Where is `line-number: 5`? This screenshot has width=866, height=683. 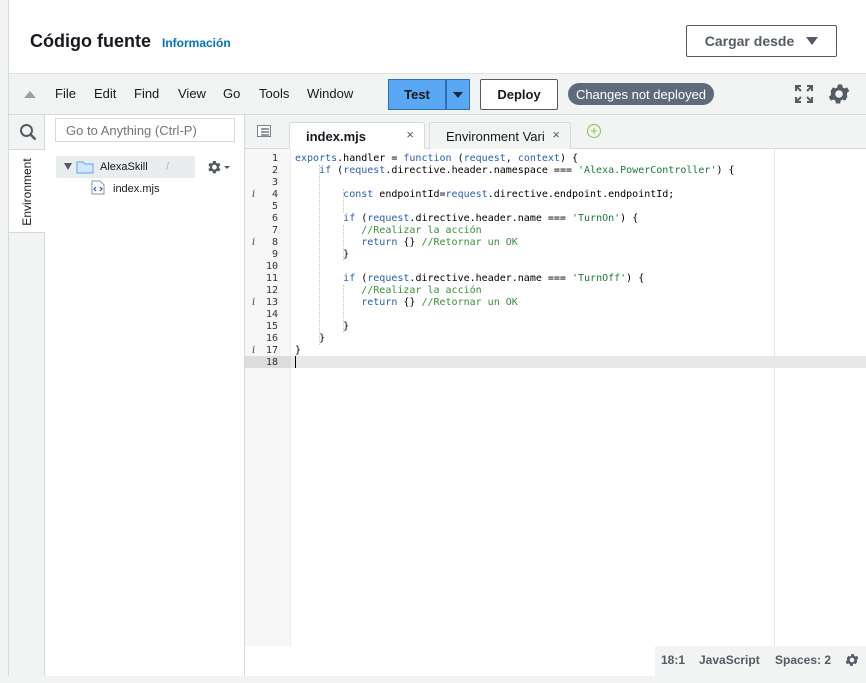
line-number: 5 is located at coordinates (274, 206).